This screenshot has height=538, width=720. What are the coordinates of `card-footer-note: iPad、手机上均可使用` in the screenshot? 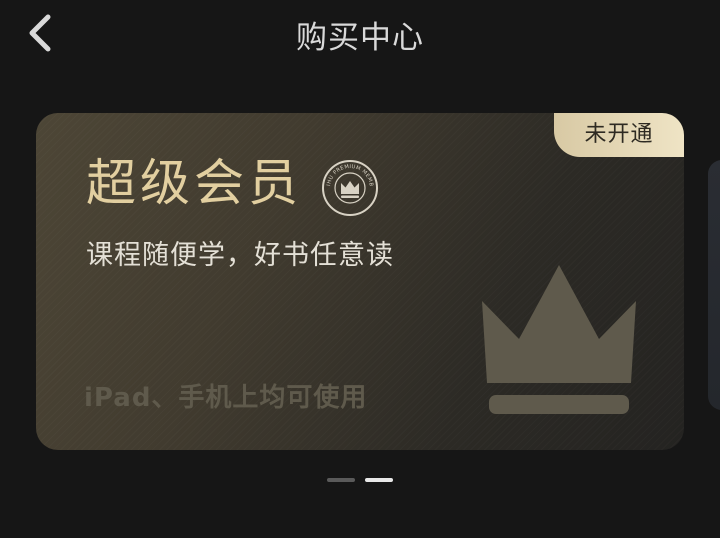 It's located at (226, 398).